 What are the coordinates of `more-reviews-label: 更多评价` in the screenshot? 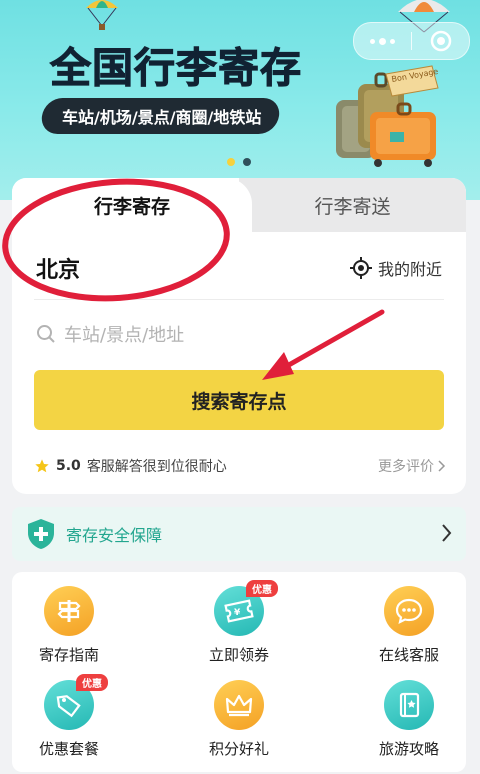 It's located at (406, 467).